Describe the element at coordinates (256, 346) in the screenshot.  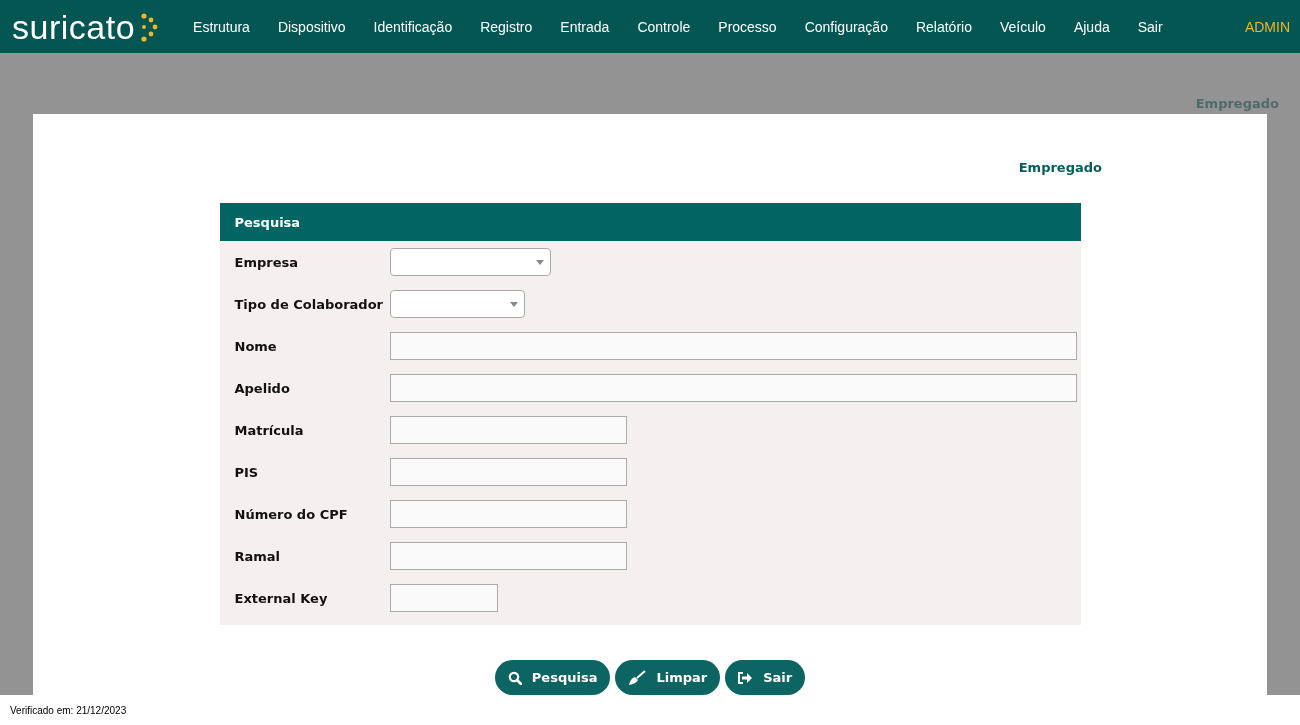
I see `field-label: Nome` at that location.